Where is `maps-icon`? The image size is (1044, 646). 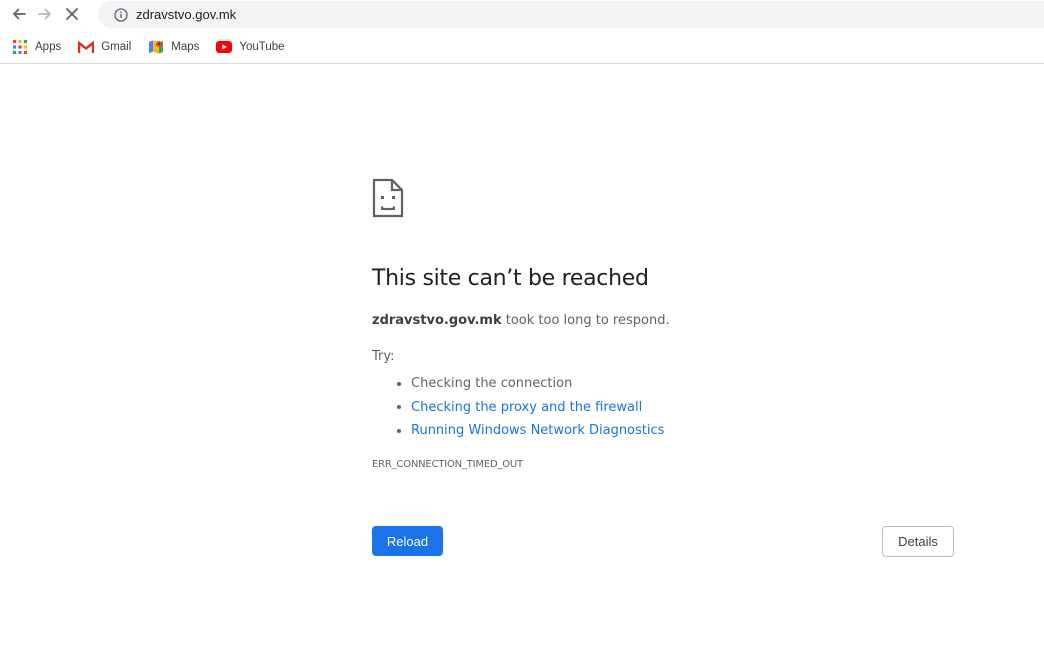 maps-icon is located at coordinates (156, 47).